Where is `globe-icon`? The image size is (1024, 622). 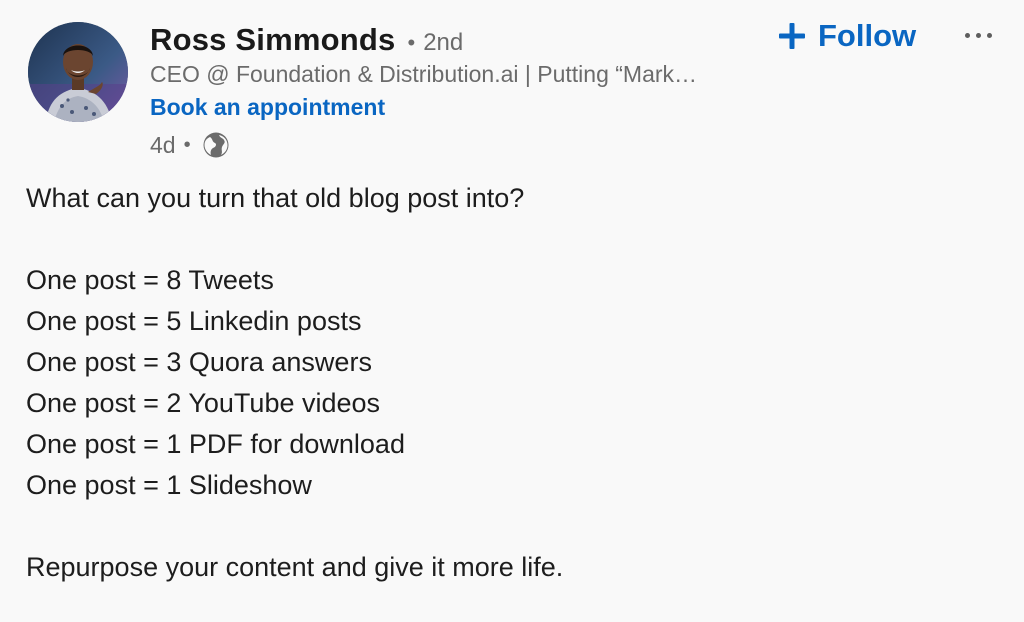 globe-icon is located at coordinates (216, 145).